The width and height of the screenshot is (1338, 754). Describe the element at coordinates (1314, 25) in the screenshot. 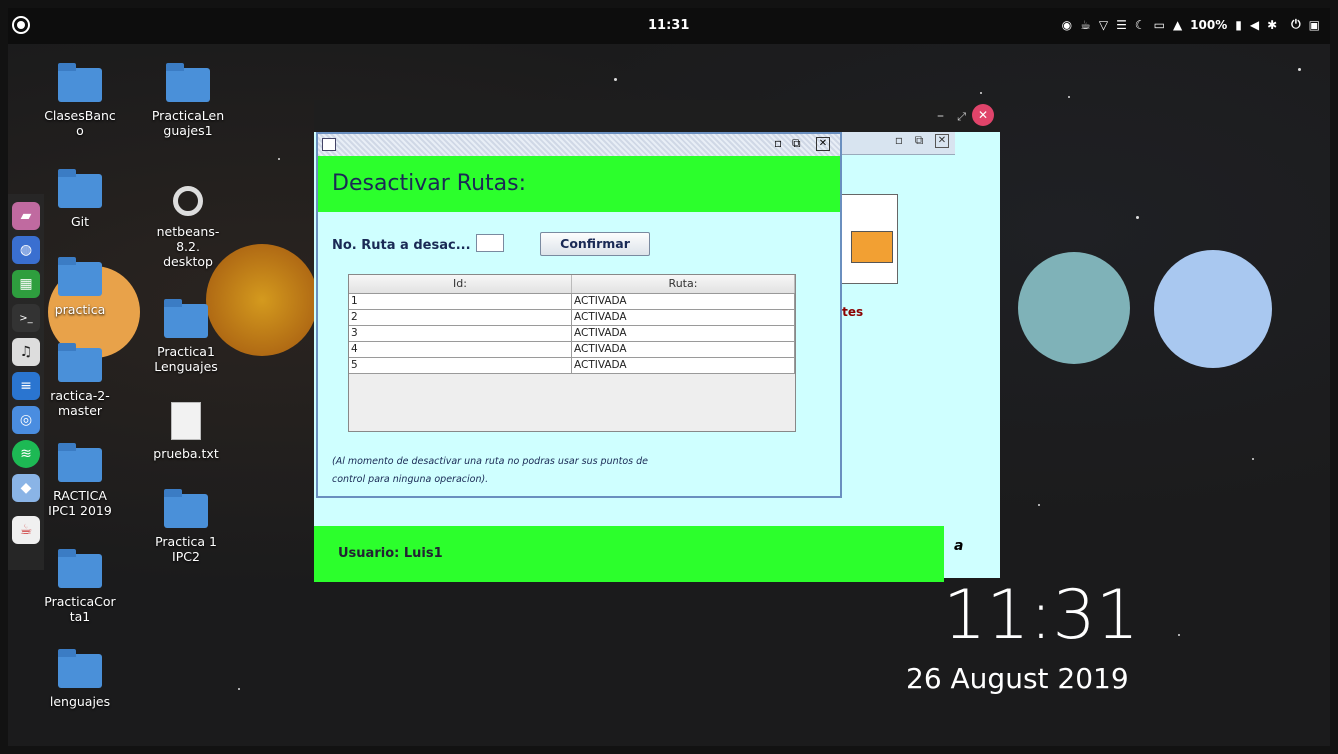

I see `window-icon: ▣` at that location.